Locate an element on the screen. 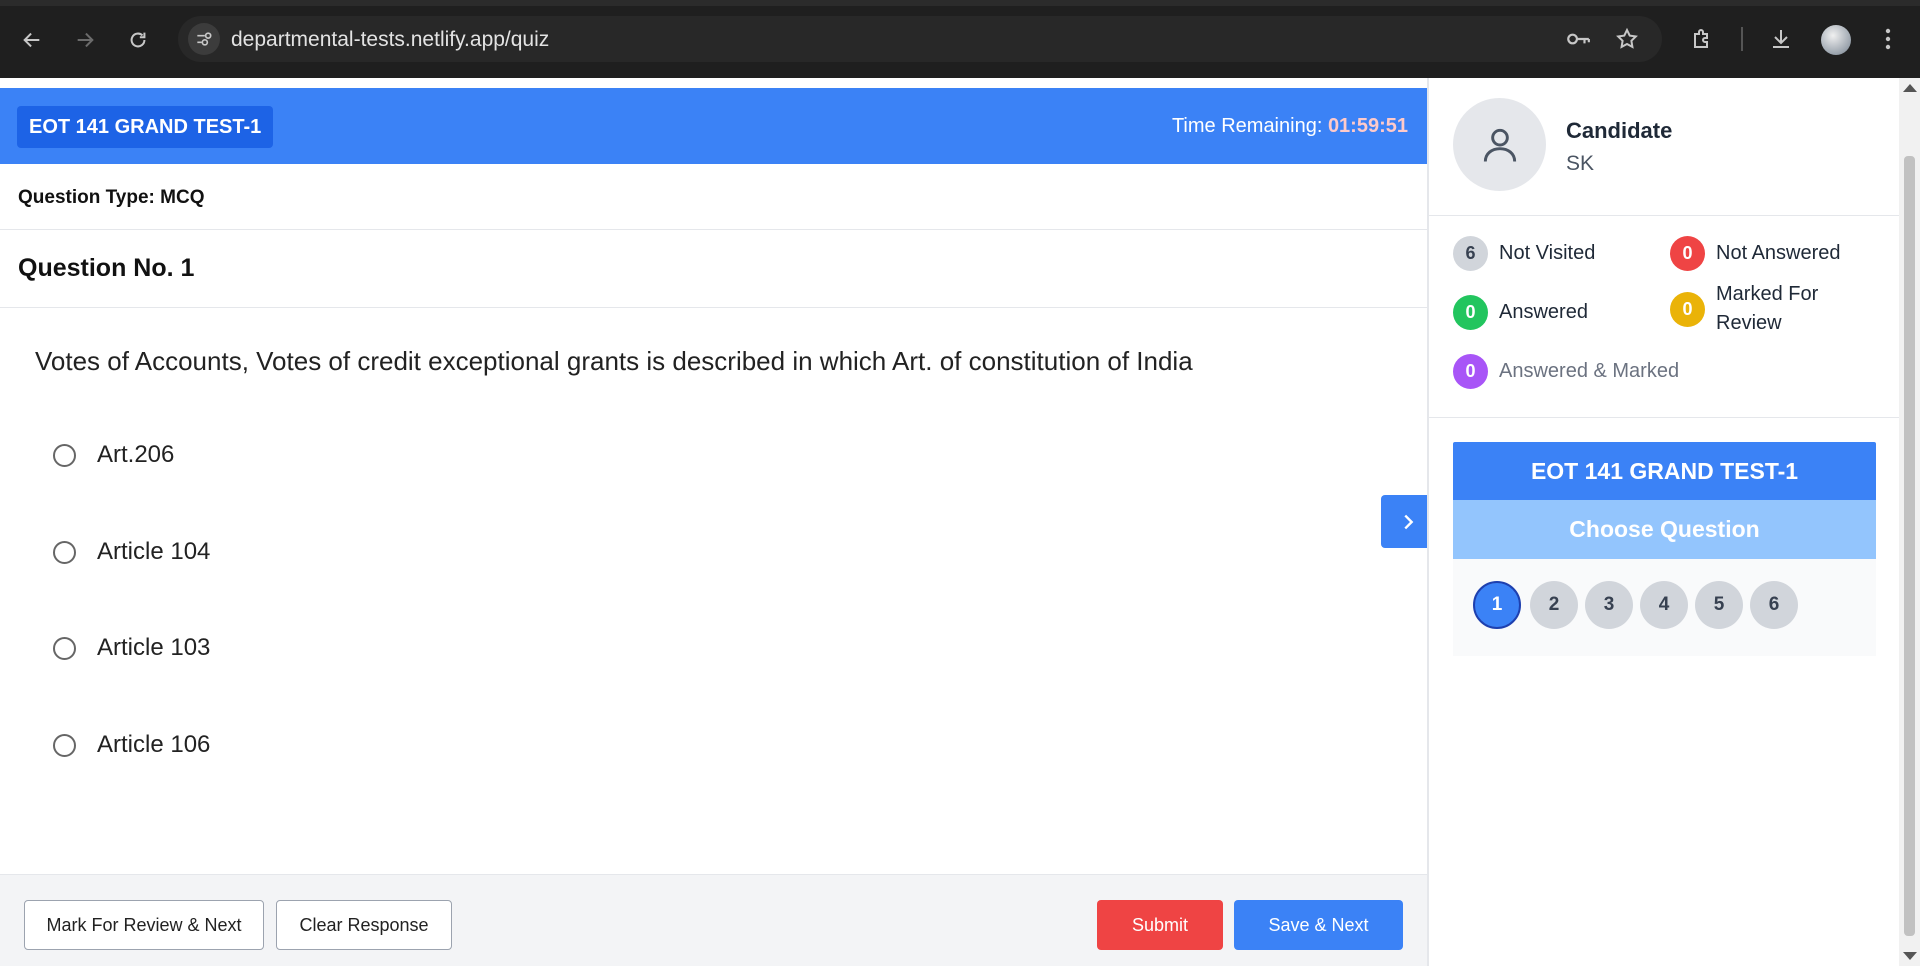 Image resolution: width=1920 pixels, height=966 pixels. legend-label: Marked For Review is located at coordinates (1767, 308).